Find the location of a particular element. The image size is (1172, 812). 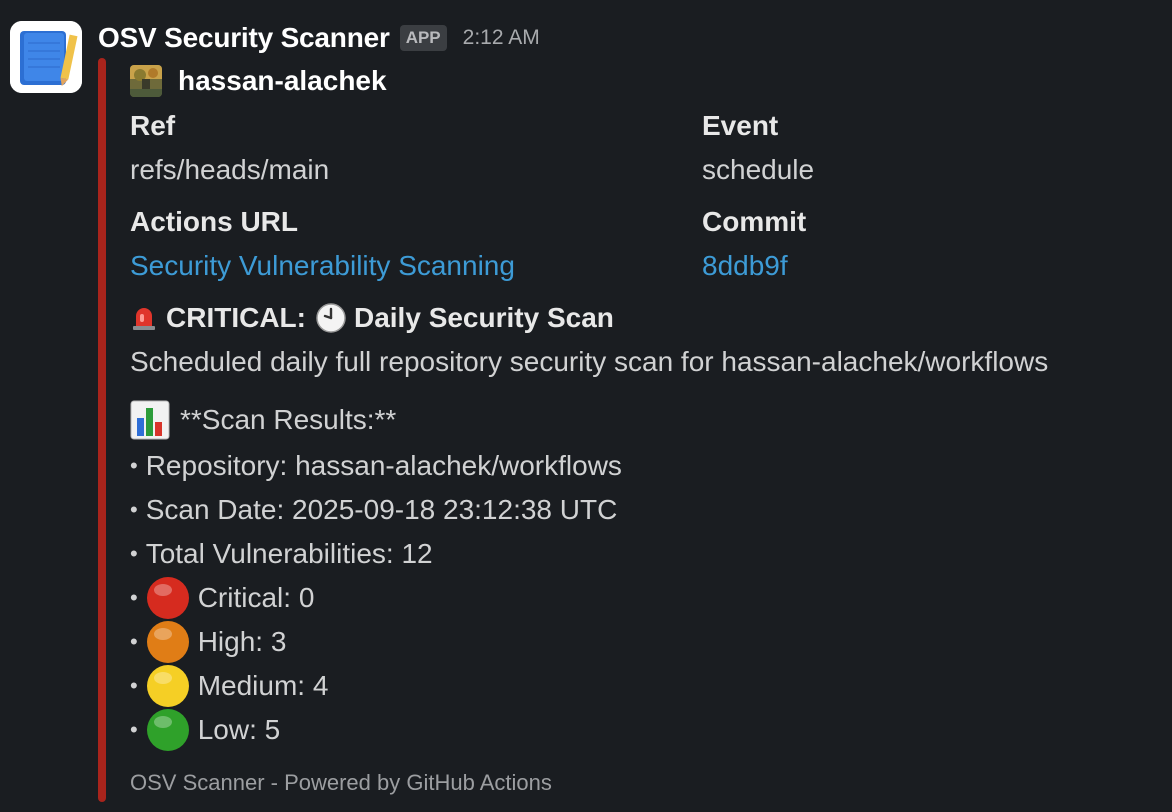

result-text: Critical: 0 is located at coordinates (256, 597).